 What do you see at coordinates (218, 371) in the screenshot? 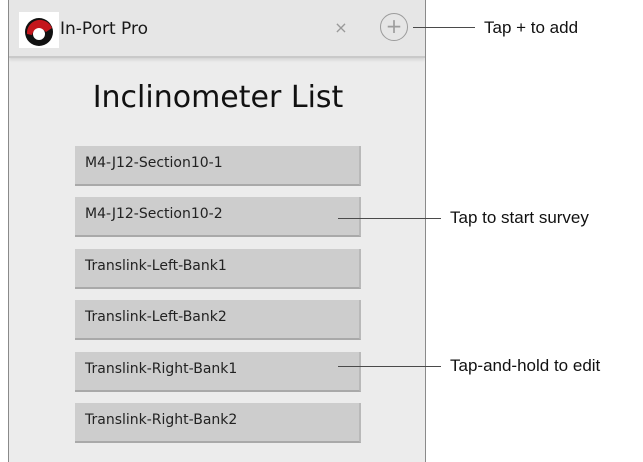
I see `list-item: Translink-Right-Bank1` at bounding box center [218, 371].